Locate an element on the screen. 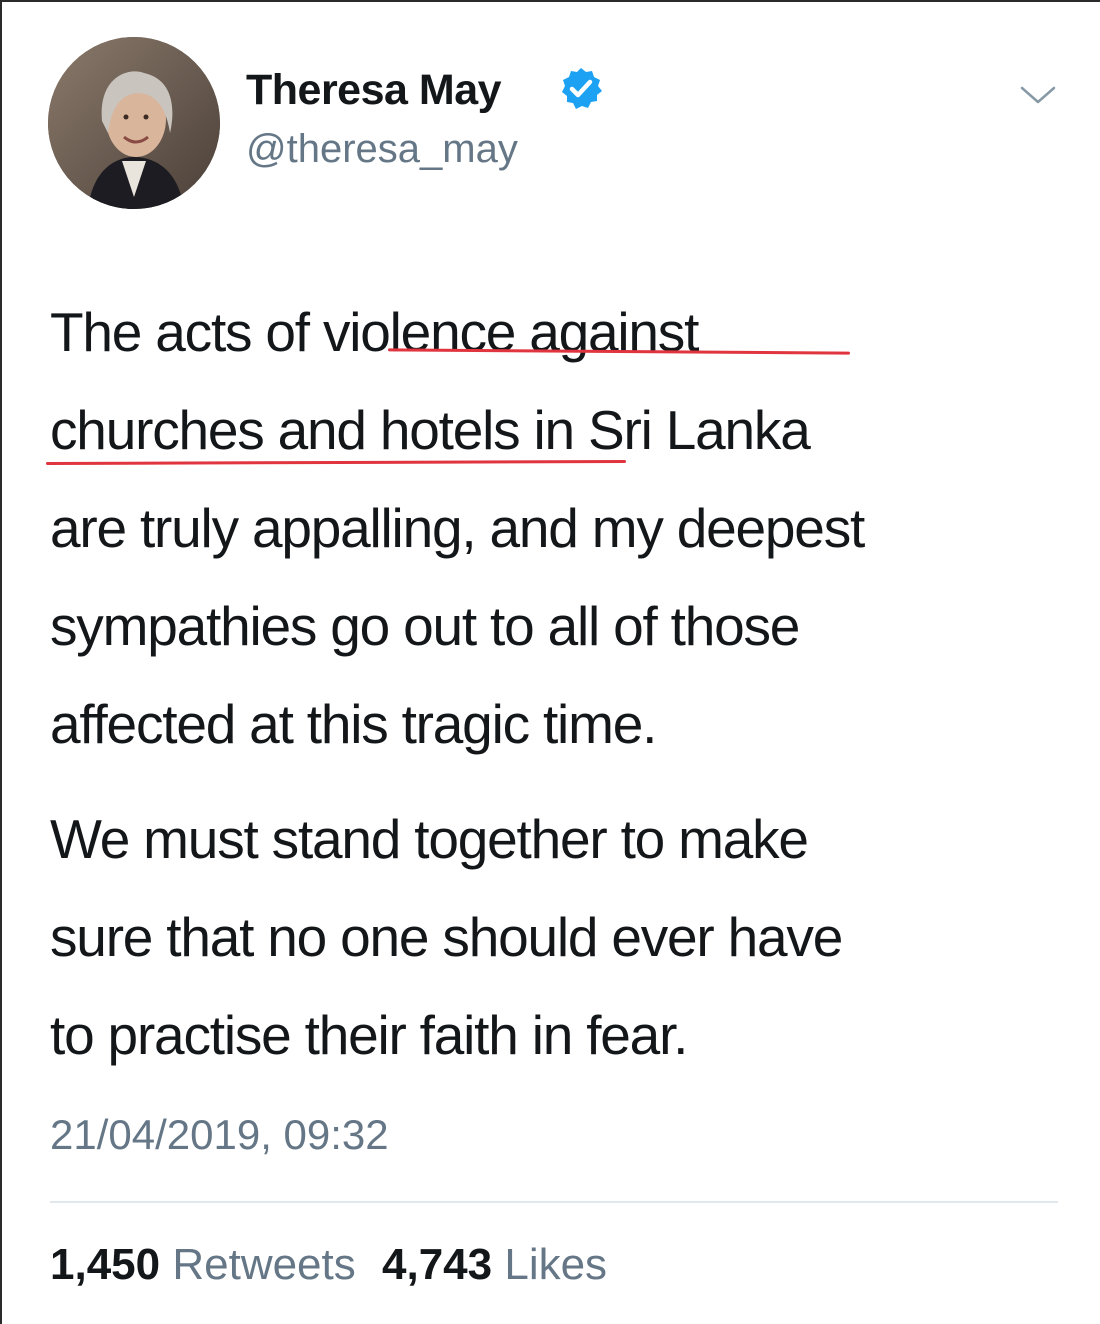 The width and height of the screenshot is (1100, 1324). chevron-down-icon is located at coordinates (1038, 95).